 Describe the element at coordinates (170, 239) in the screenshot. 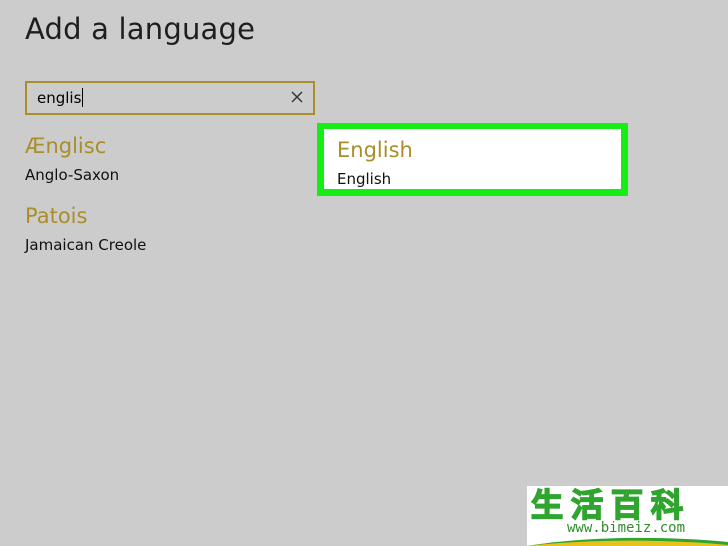

I see `language-item-patois: Patois Jamaican Creole` at that location.